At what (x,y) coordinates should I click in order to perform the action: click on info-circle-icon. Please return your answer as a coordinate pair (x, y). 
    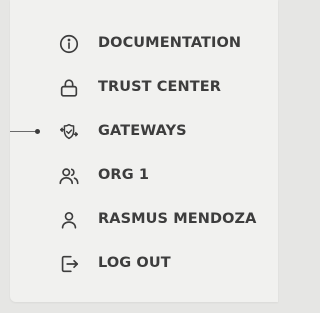
    Looking at the image, I should click on (69, 44).